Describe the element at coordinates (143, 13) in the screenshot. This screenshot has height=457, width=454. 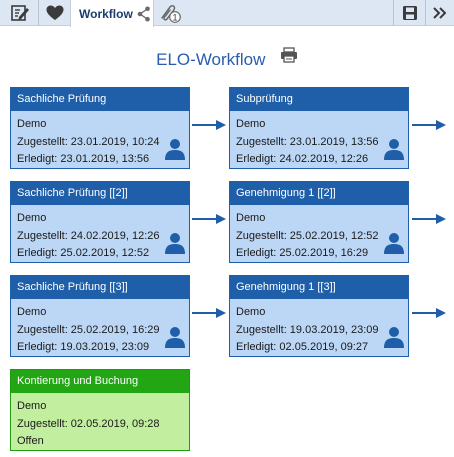
I see `share-icon` at that location.